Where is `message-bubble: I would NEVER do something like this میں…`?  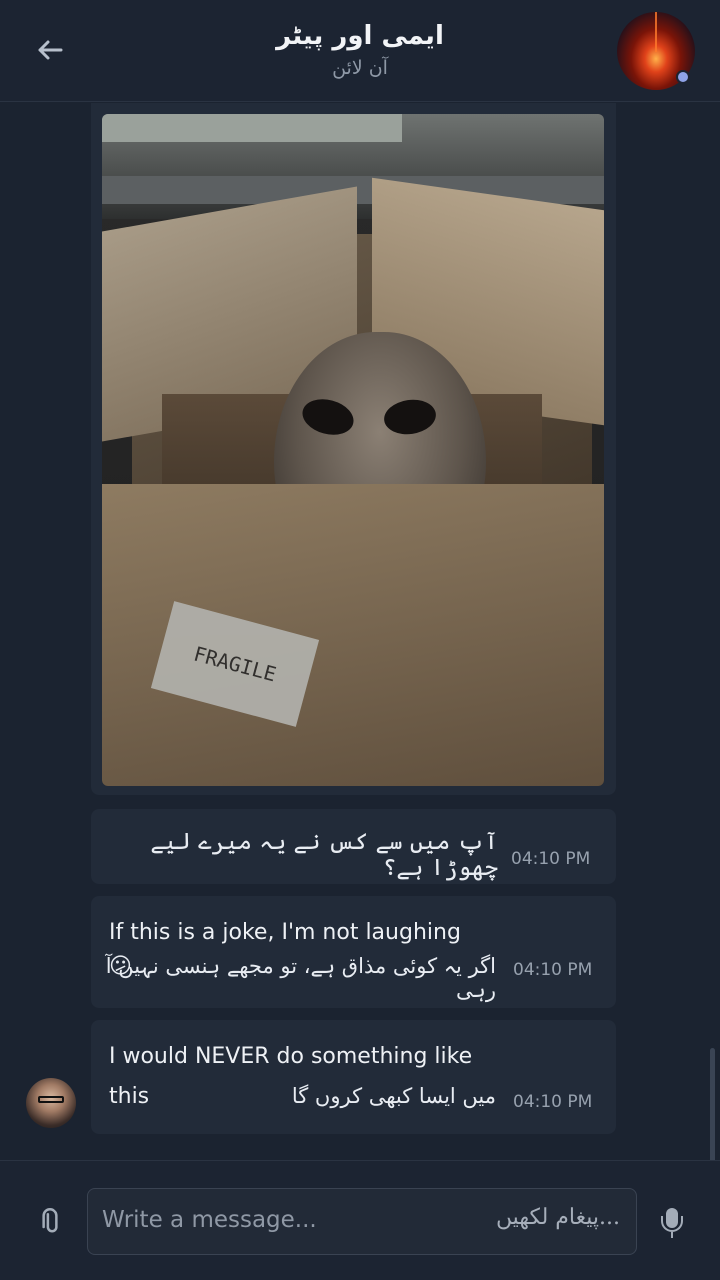
message-bubble: I would NEVER do something like this میں… is located at coordinates (353, 1077).